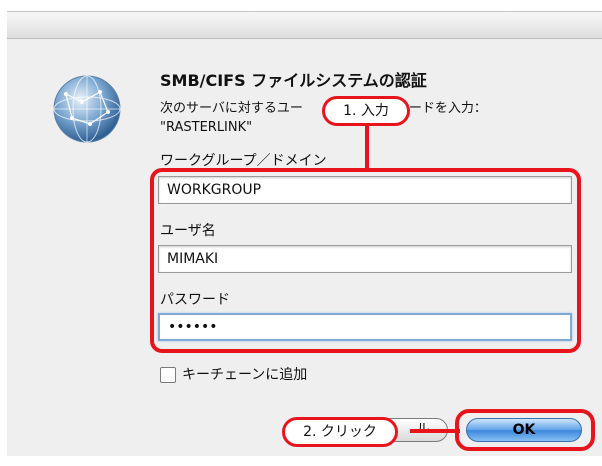 This screenshot has height=466, width=602. I want to click on step2-callout: 2. クリック, so click(340, 432).